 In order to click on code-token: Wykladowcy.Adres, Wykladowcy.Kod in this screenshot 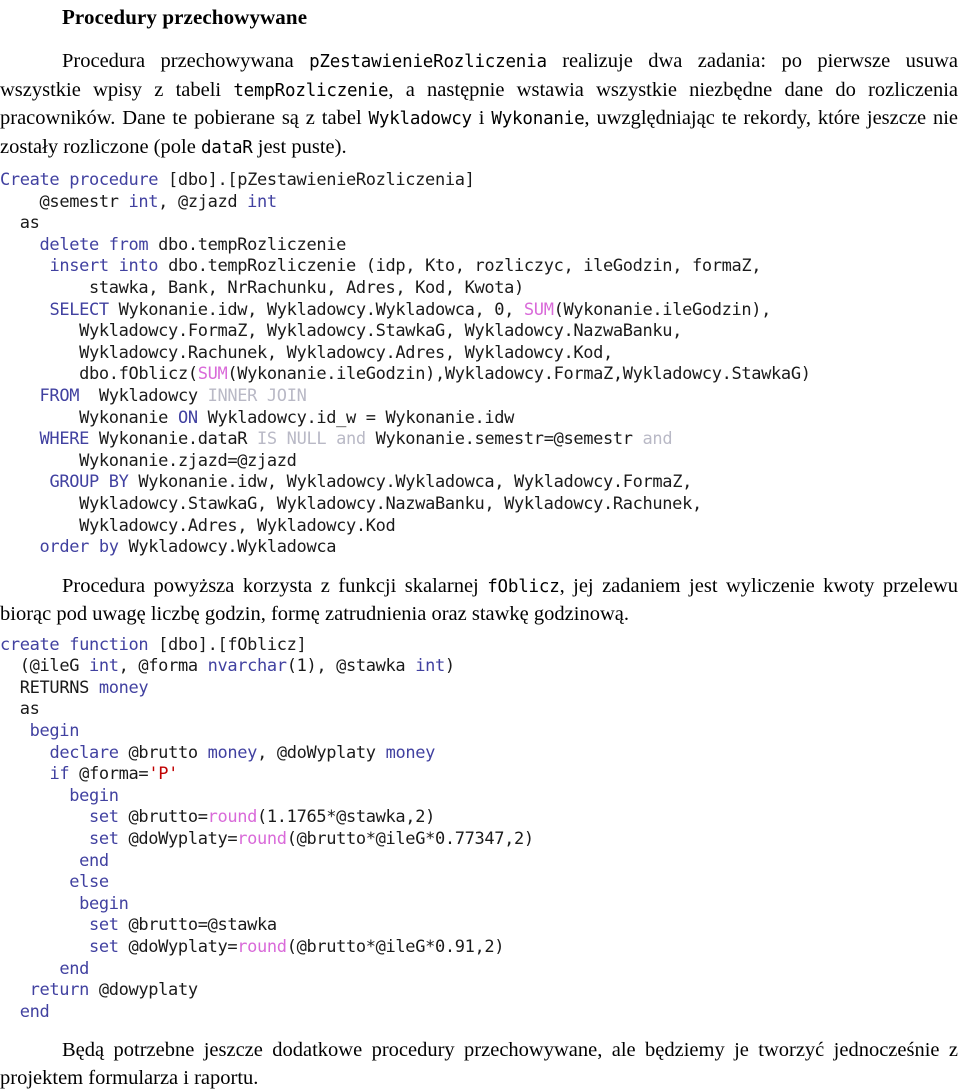, I will do `click(237, 525)`.